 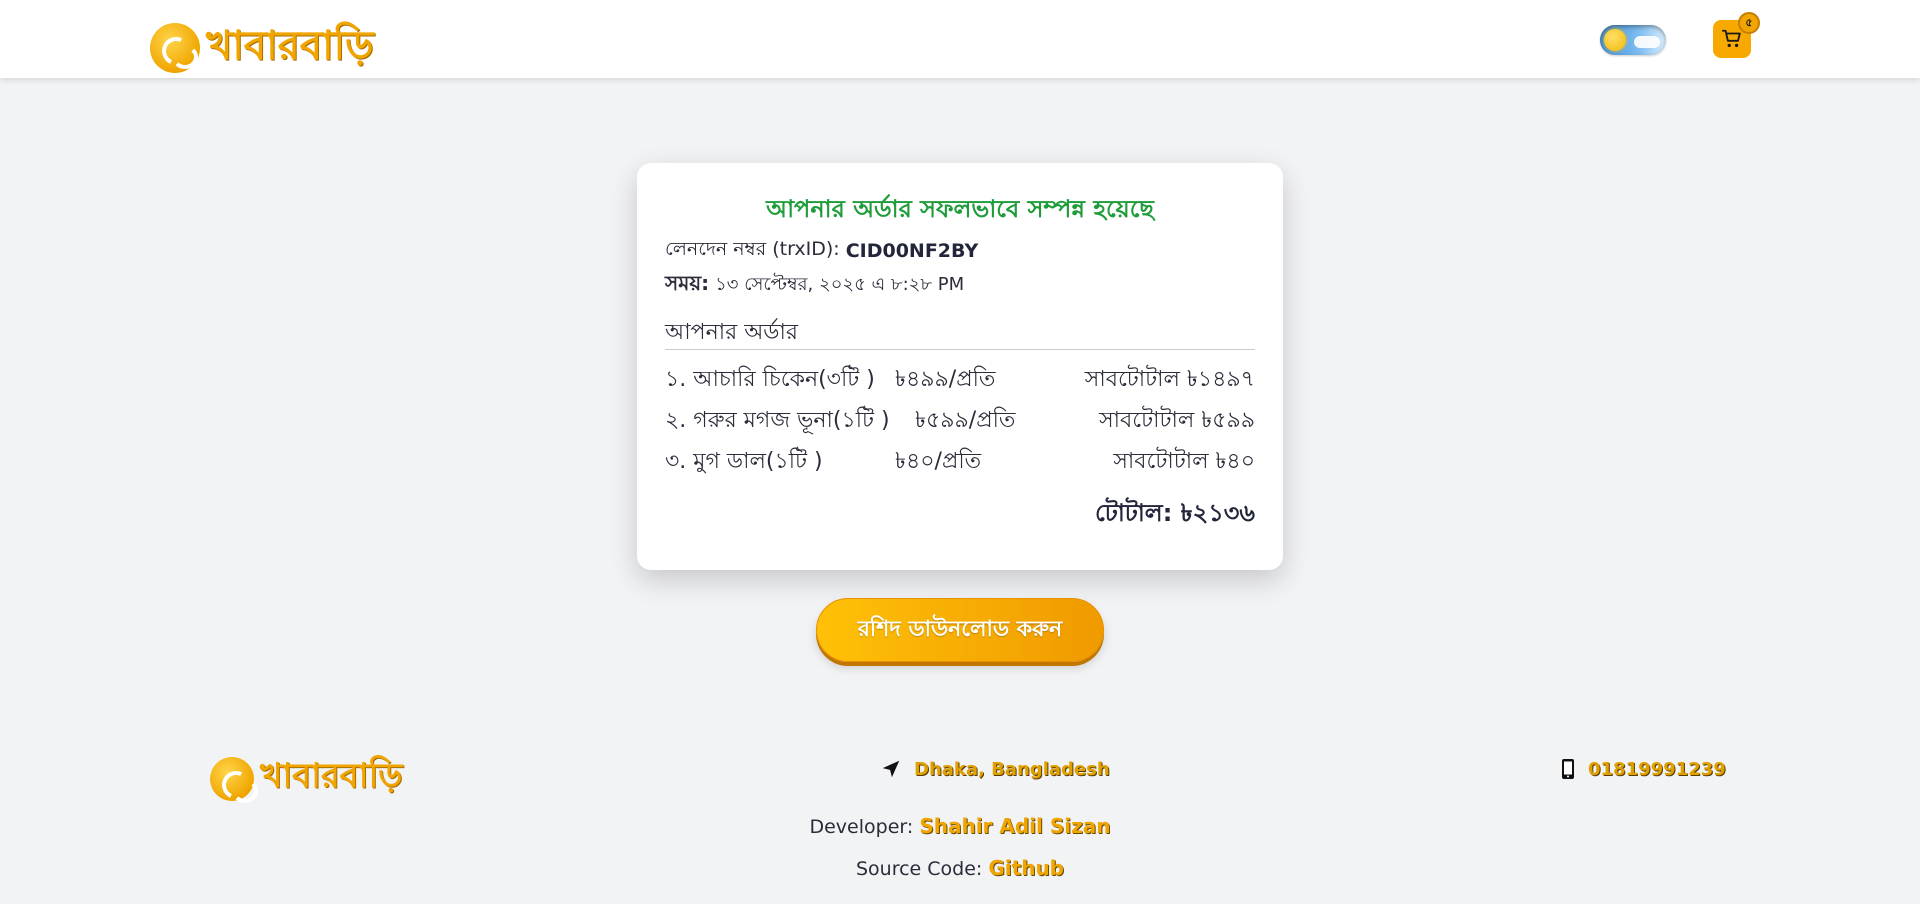 What do you see at coordinates (290, 45) in the screenshot?
I see `brand-name: খাবারবাড়ি` at bounding box center [290, 45].